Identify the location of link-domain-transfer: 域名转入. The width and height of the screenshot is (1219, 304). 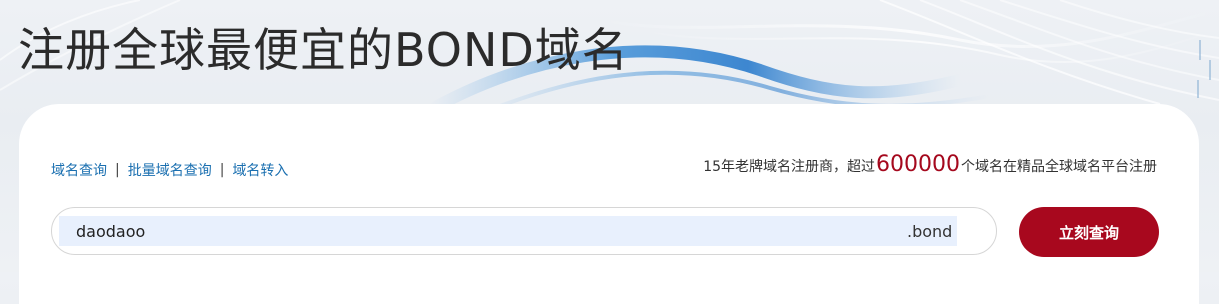
(260, 170).